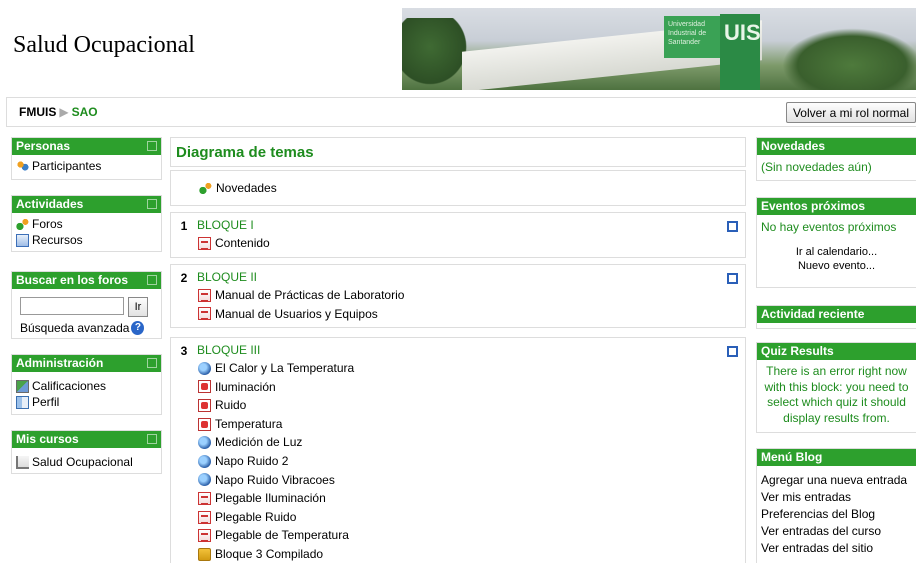 Image resolution: width=916 pixels, height=563 pixels. What do you see at coordinates (457, 243) in the screenshot?
I see `activity-item: Contenido` at bounding box center [457, 243].